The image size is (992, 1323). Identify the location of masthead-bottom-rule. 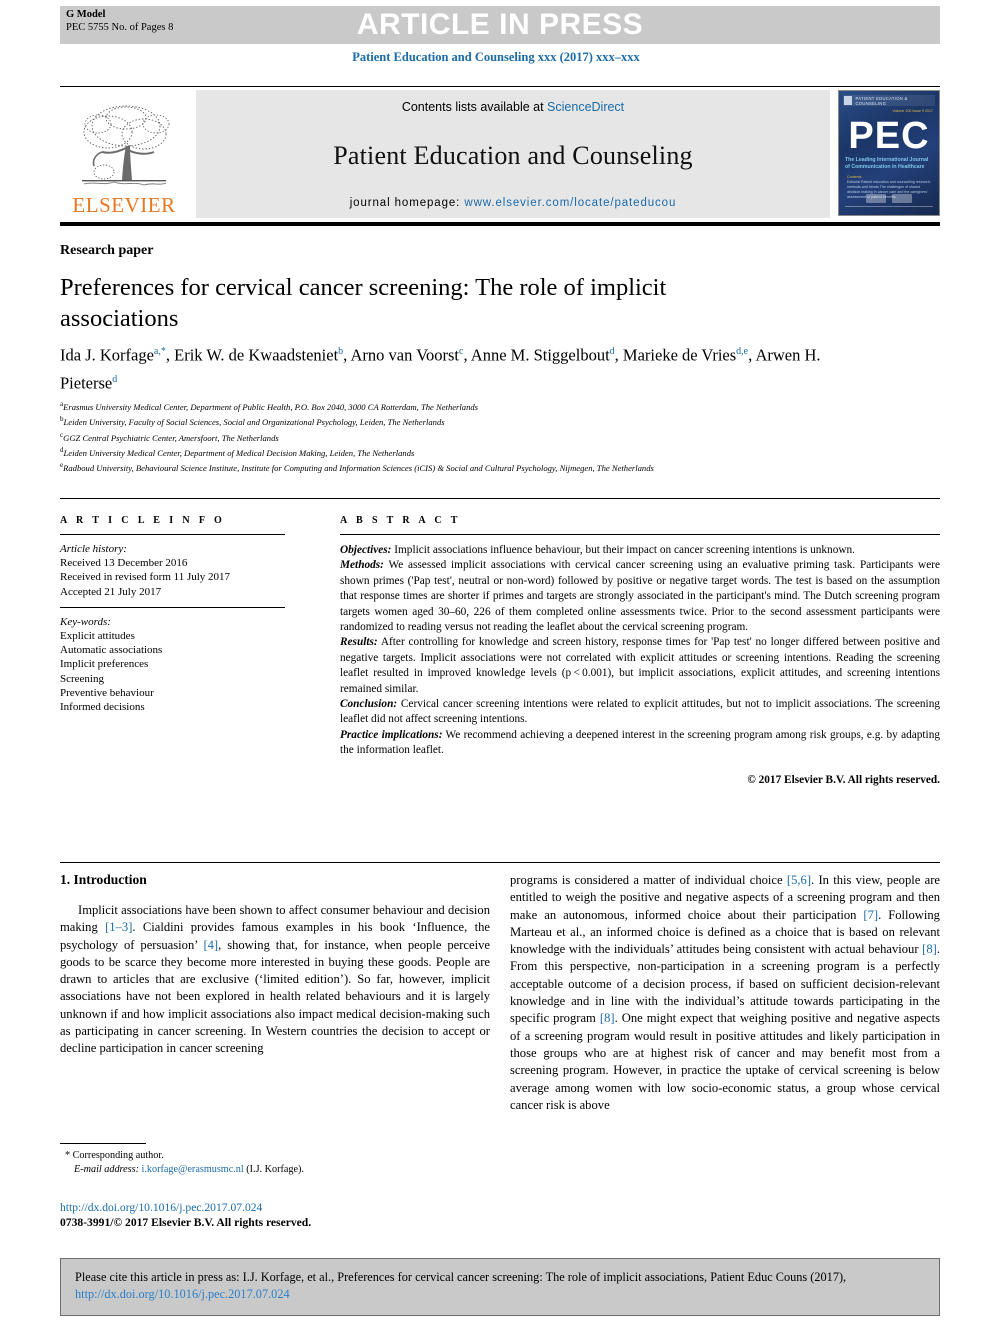
(500, 224).